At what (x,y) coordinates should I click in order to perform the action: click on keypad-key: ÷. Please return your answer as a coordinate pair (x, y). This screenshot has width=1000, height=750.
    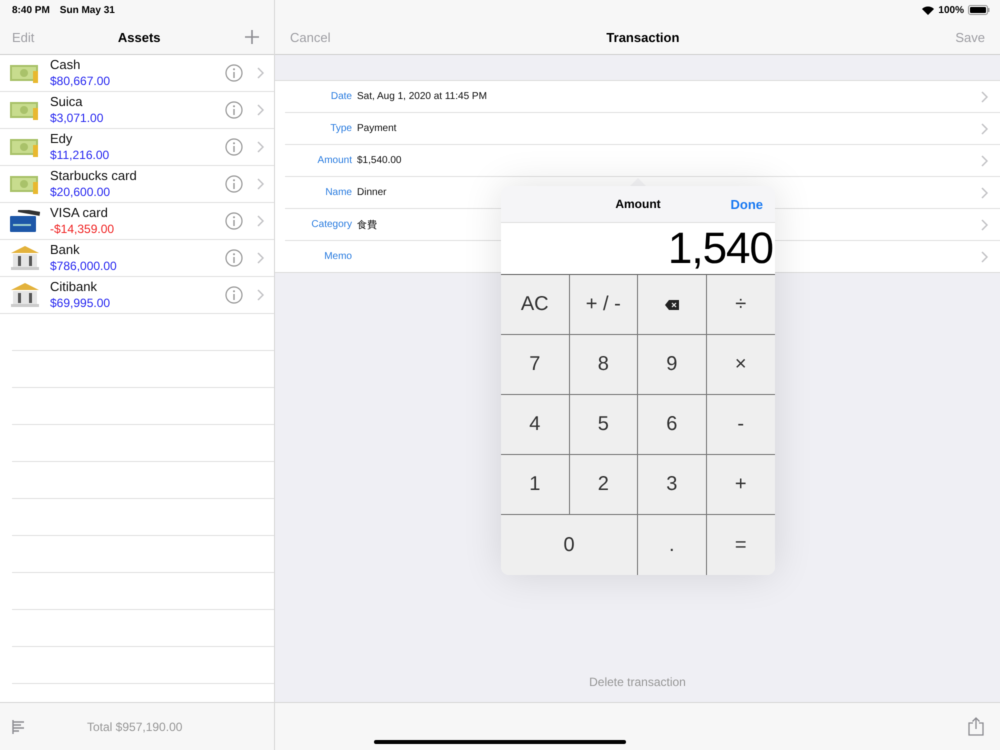
    Looking at the image, I should click on (740, 305).